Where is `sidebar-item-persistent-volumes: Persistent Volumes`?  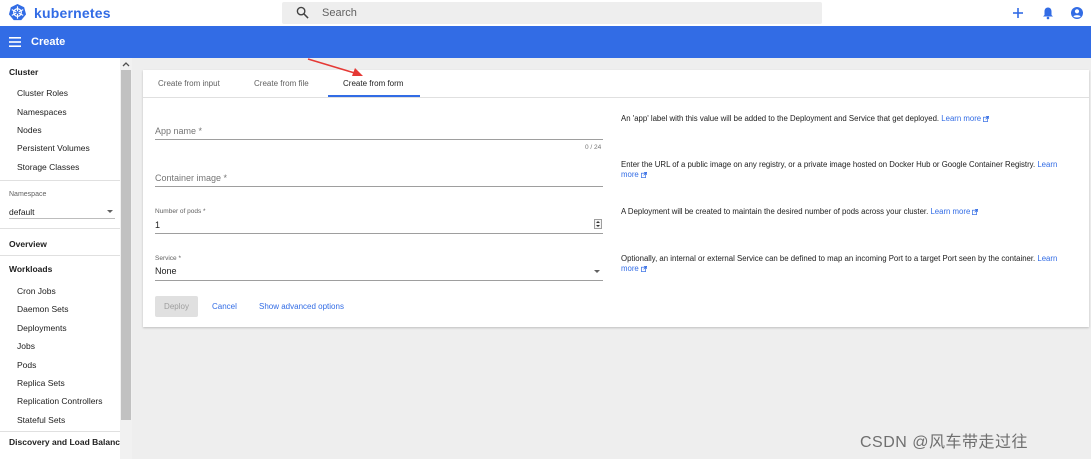 sidebar-item-persistent-volumes: Persistent Volumes is located at coordinates (53, 148).